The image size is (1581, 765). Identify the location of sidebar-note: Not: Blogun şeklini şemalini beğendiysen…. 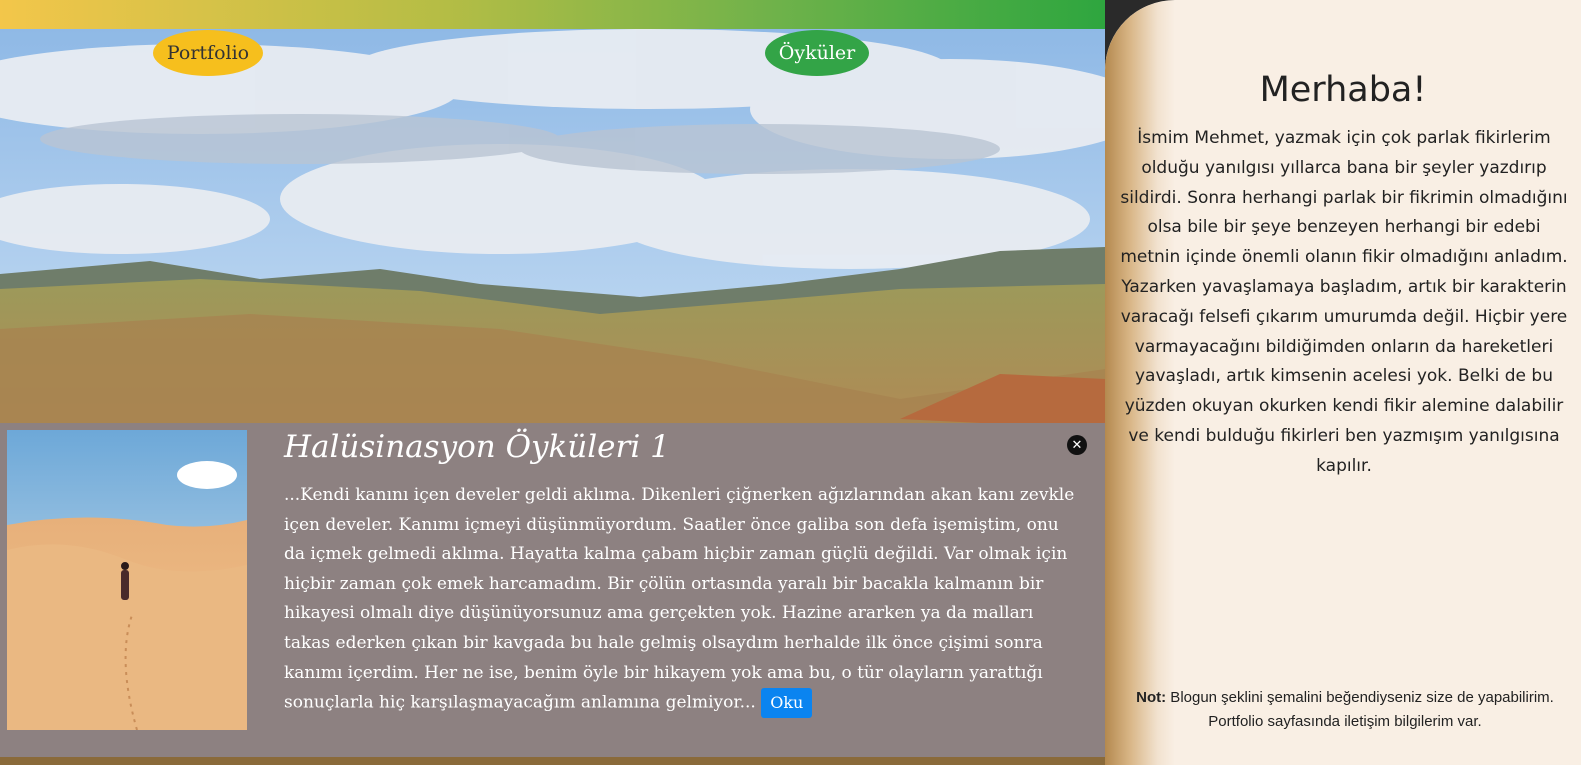
(1345, 710).